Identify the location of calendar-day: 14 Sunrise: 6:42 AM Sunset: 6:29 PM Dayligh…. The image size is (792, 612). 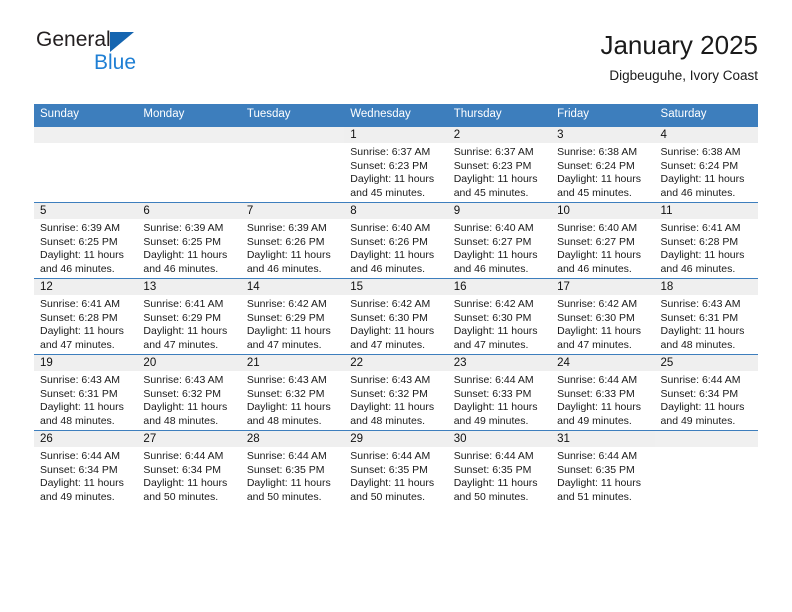
(292, 316).